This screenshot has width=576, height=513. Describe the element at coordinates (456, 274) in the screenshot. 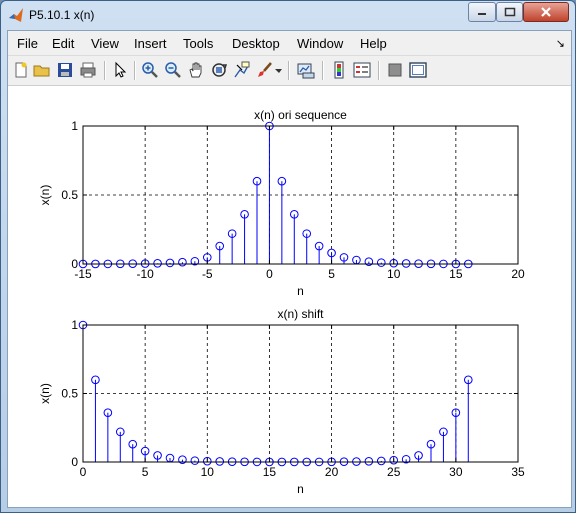

I see `plot-1-x-tick-label: 15` at that location.